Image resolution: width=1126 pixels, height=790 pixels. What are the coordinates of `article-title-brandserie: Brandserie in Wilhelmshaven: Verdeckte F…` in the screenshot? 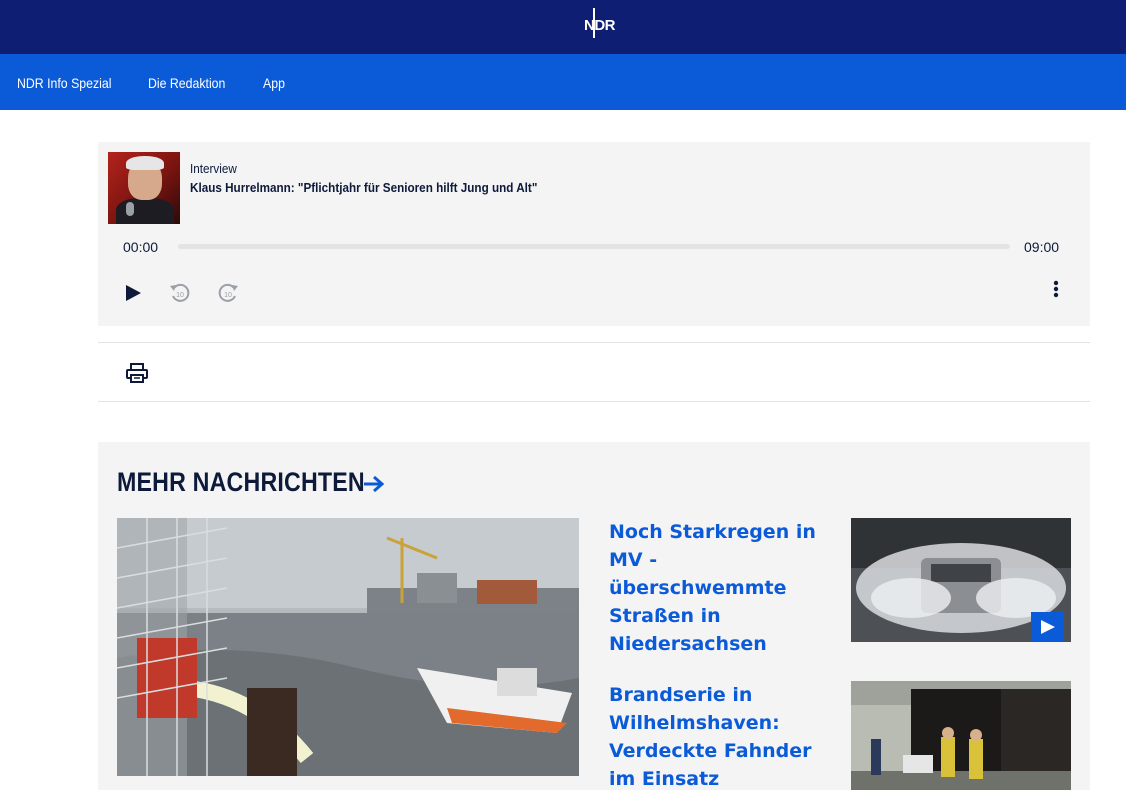 It's located at (724, 735).